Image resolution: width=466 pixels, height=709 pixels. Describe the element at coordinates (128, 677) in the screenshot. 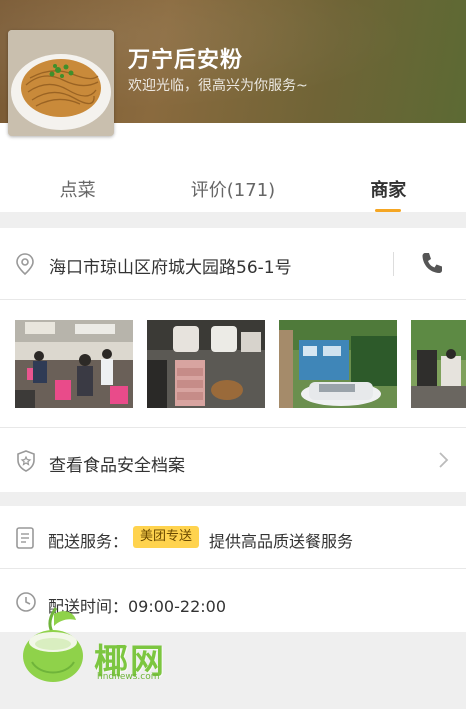

I see `watermark-url: hndnews.com` at that location.